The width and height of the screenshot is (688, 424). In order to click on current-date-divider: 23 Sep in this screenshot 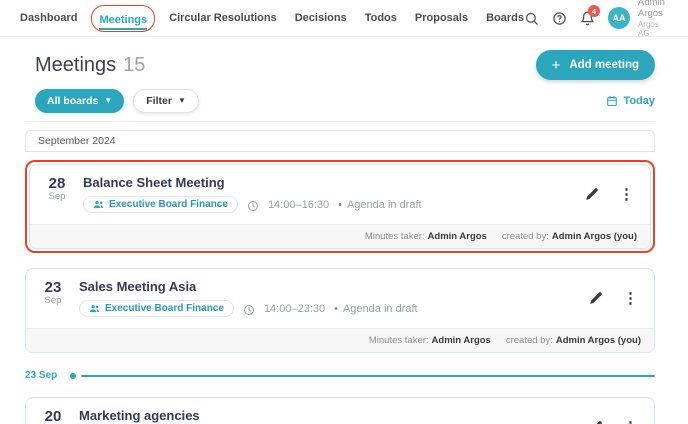, I will do `click(340, 375)`.